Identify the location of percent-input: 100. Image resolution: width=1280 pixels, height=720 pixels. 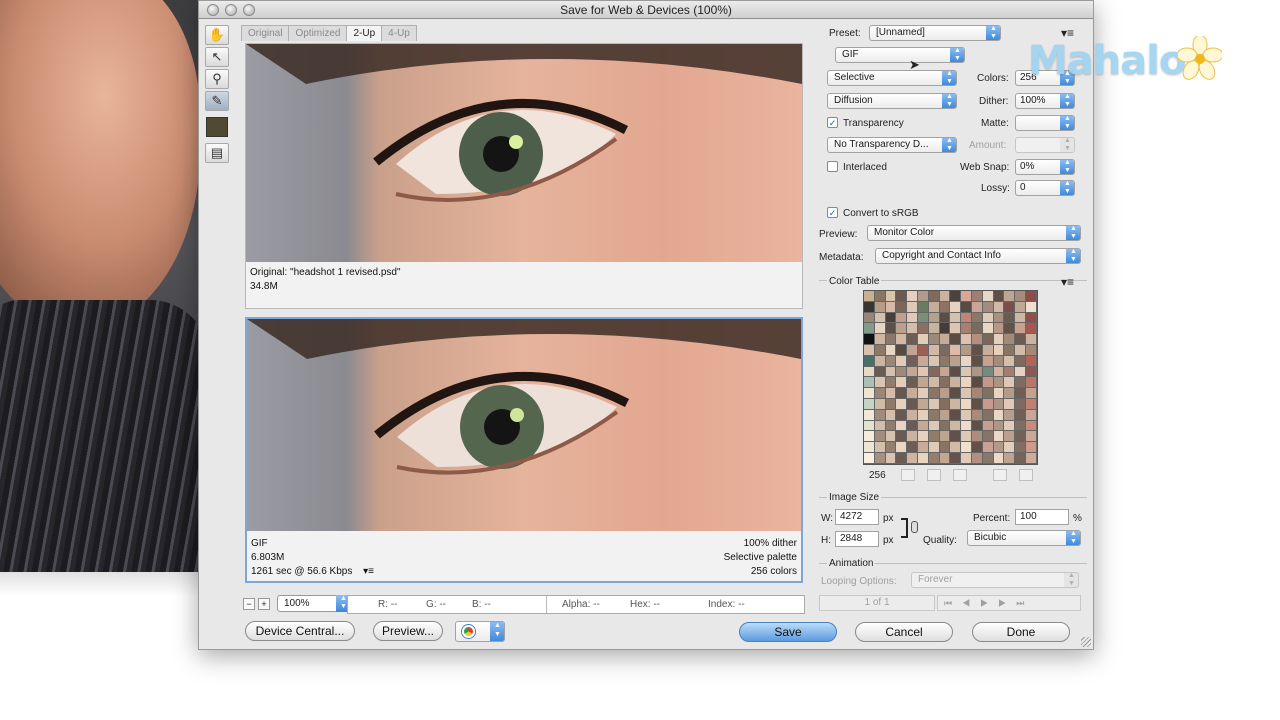
(1042, 517).